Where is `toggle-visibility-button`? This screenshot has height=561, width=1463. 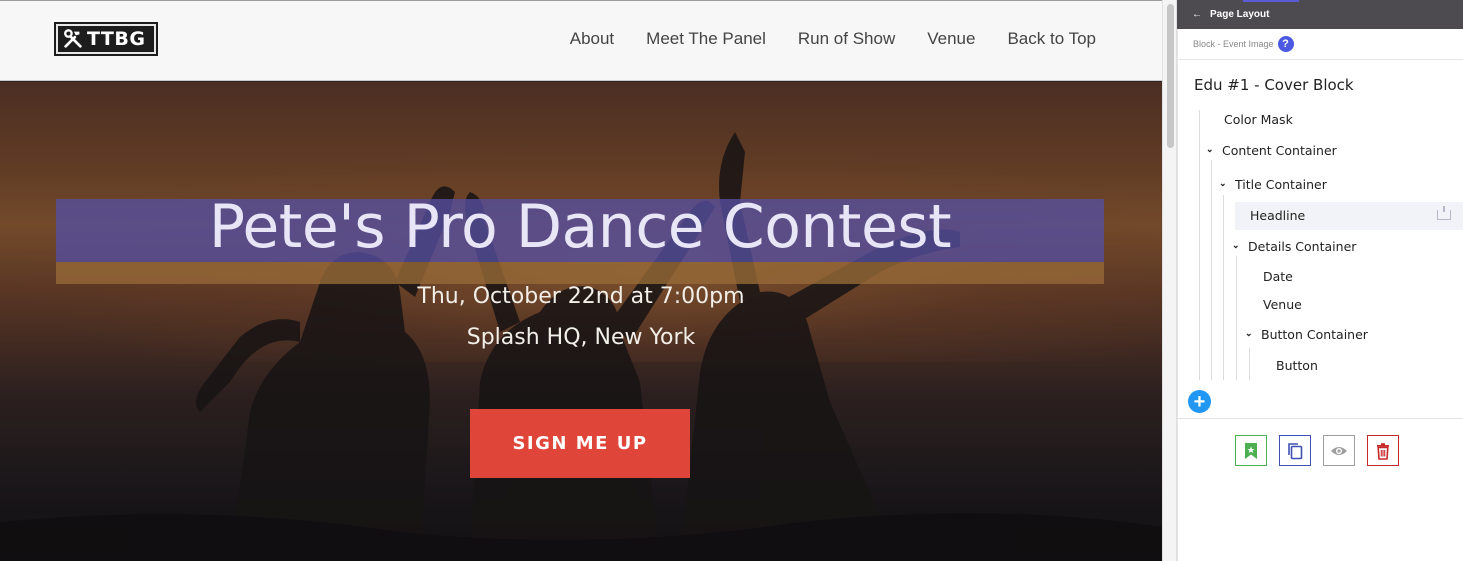 toggle-visibility-button is located at coordinates (1339, 450).